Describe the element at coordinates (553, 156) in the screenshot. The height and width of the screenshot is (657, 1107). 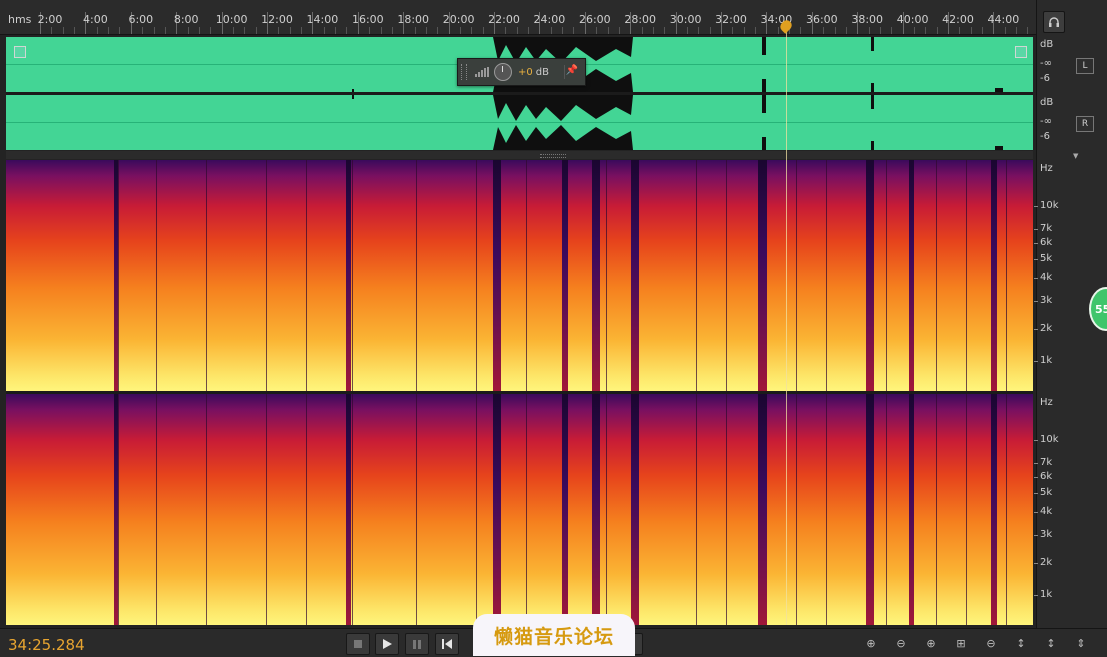
I see `splitter-grip` at that location.